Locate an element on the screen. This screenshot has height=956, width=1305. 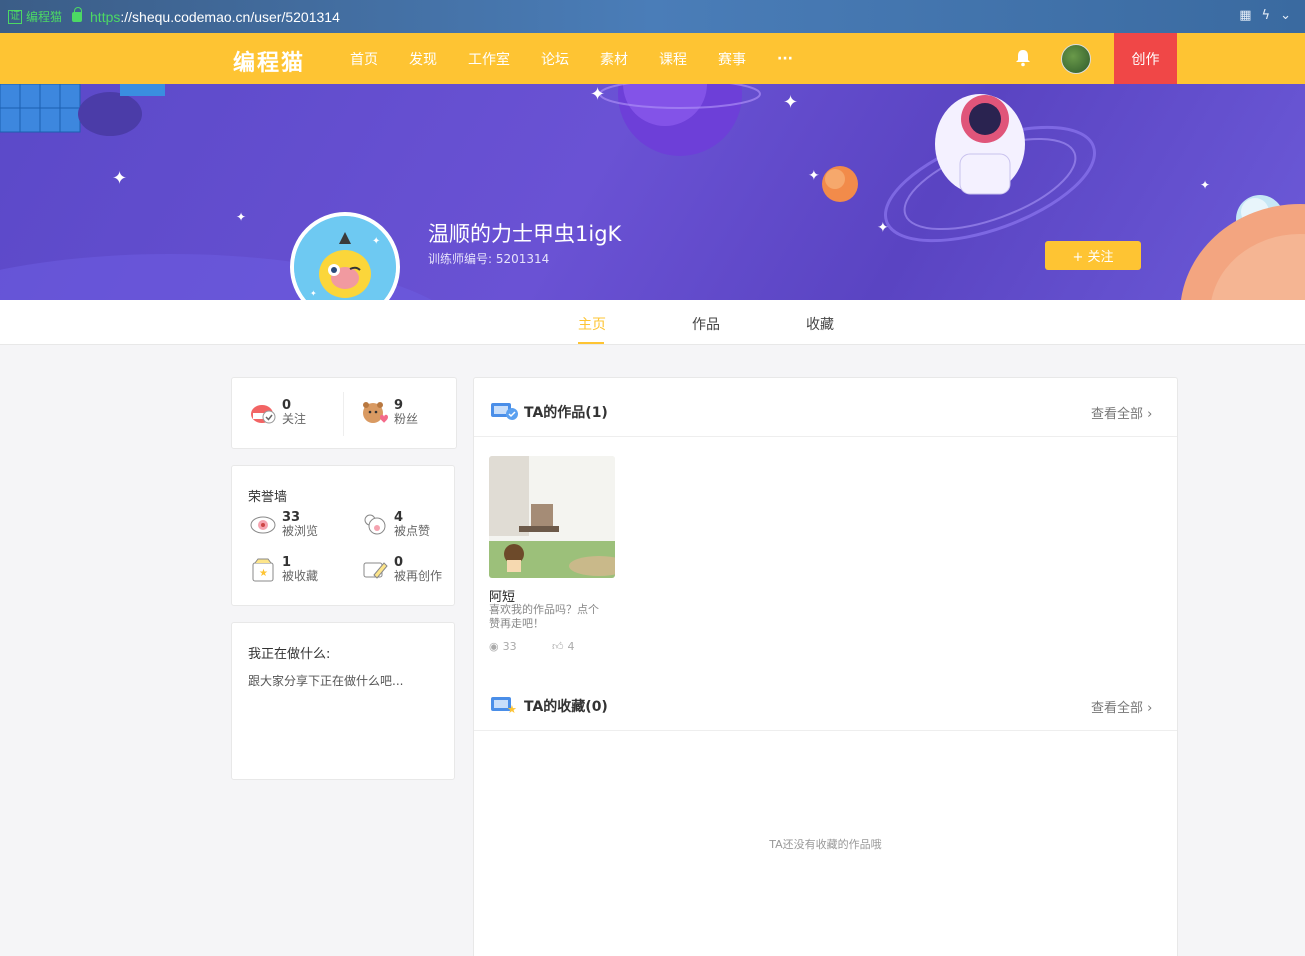
likes-count: 4 is located at coordinates (399, 517).